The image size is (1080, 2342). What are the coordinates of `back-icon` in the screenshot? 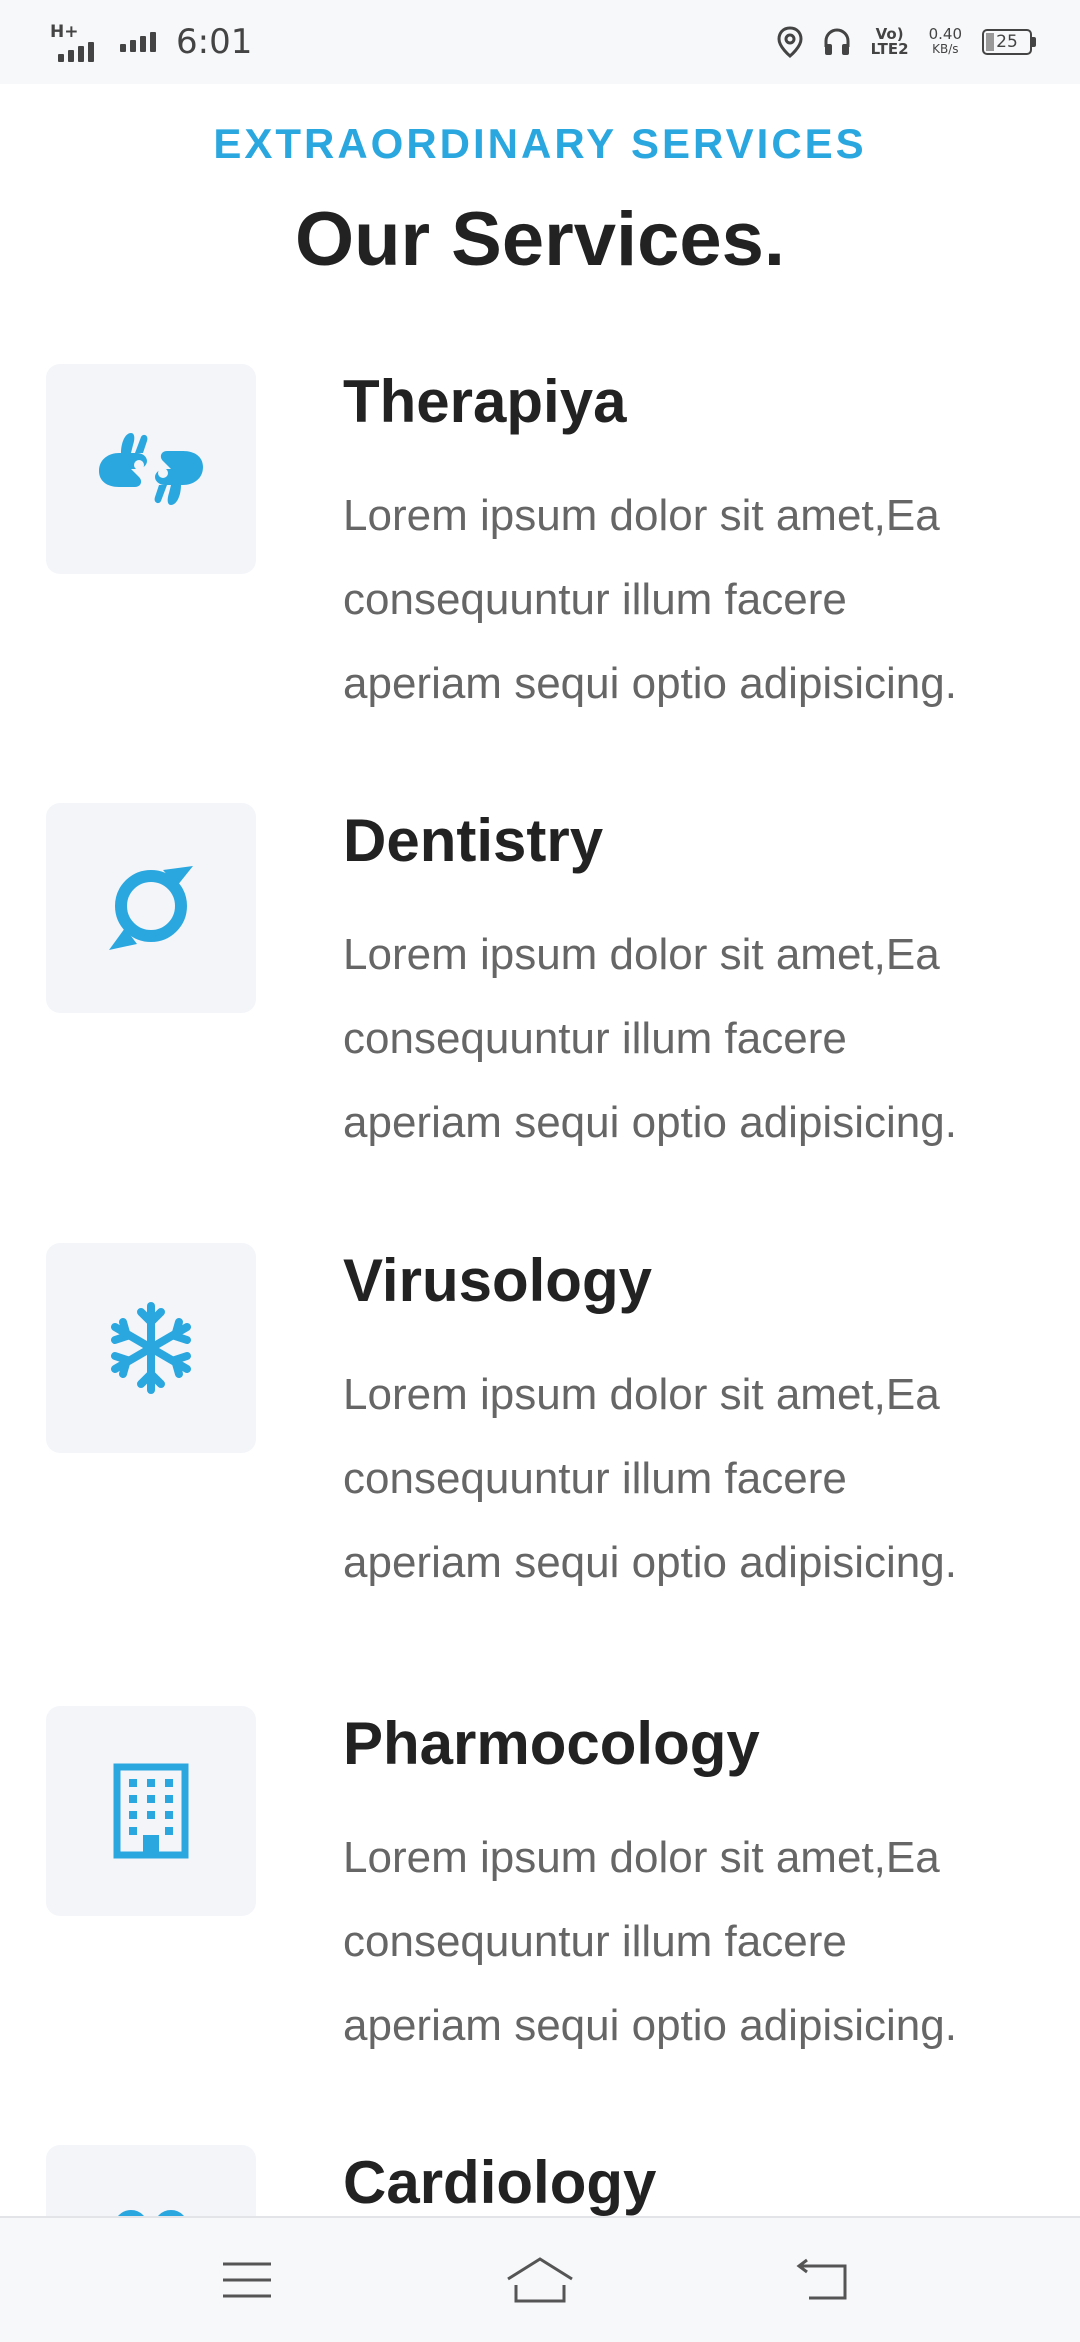 It's located at (821, 2279).